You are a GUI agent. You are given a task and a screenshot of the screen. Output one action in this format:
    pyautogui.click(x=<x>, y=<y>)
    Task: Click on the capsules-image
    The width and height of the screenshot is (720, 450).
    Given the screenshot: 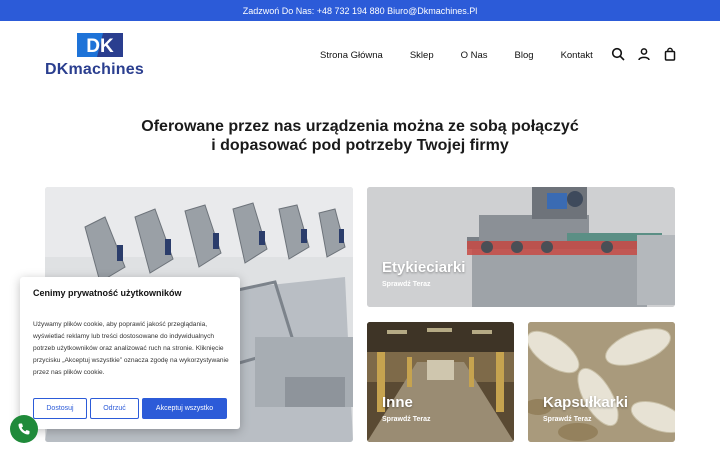 What is the action you would take?
    pyautogui.click(x=601, y=382)
    